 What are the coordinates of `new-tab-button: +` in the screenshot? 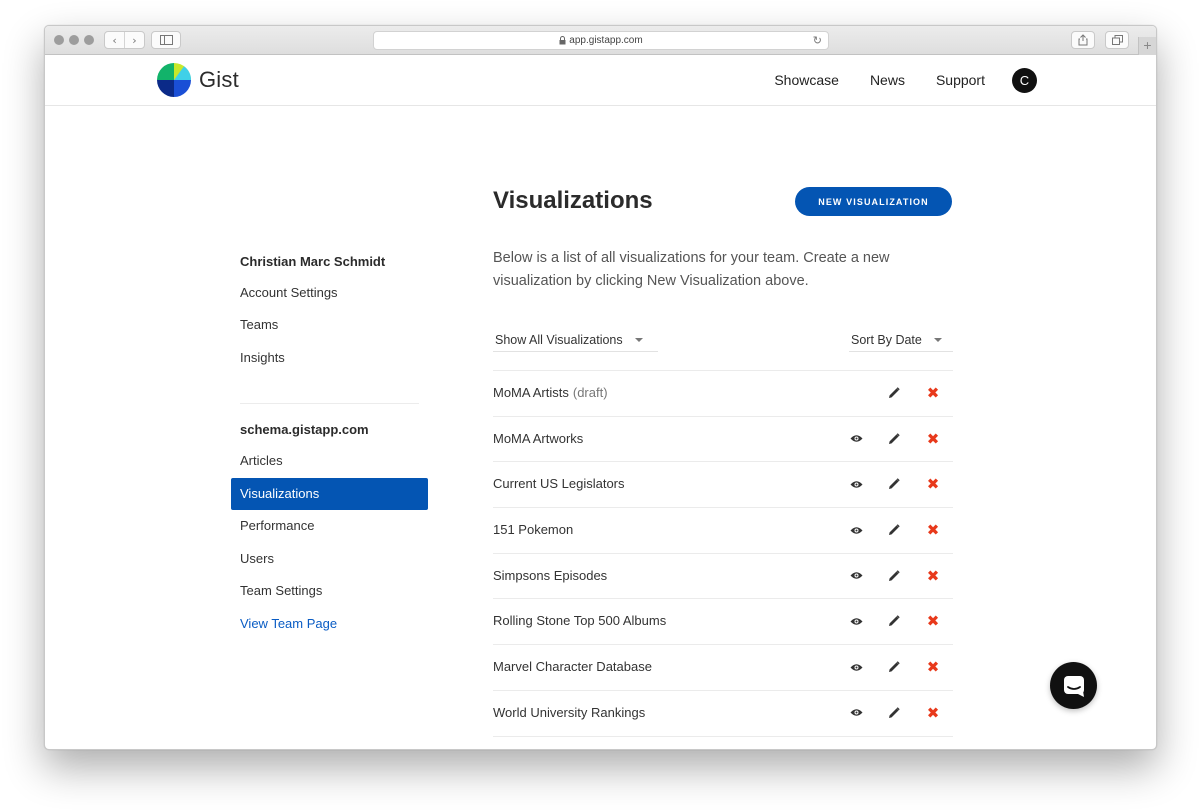 It's located at (1147, 46).